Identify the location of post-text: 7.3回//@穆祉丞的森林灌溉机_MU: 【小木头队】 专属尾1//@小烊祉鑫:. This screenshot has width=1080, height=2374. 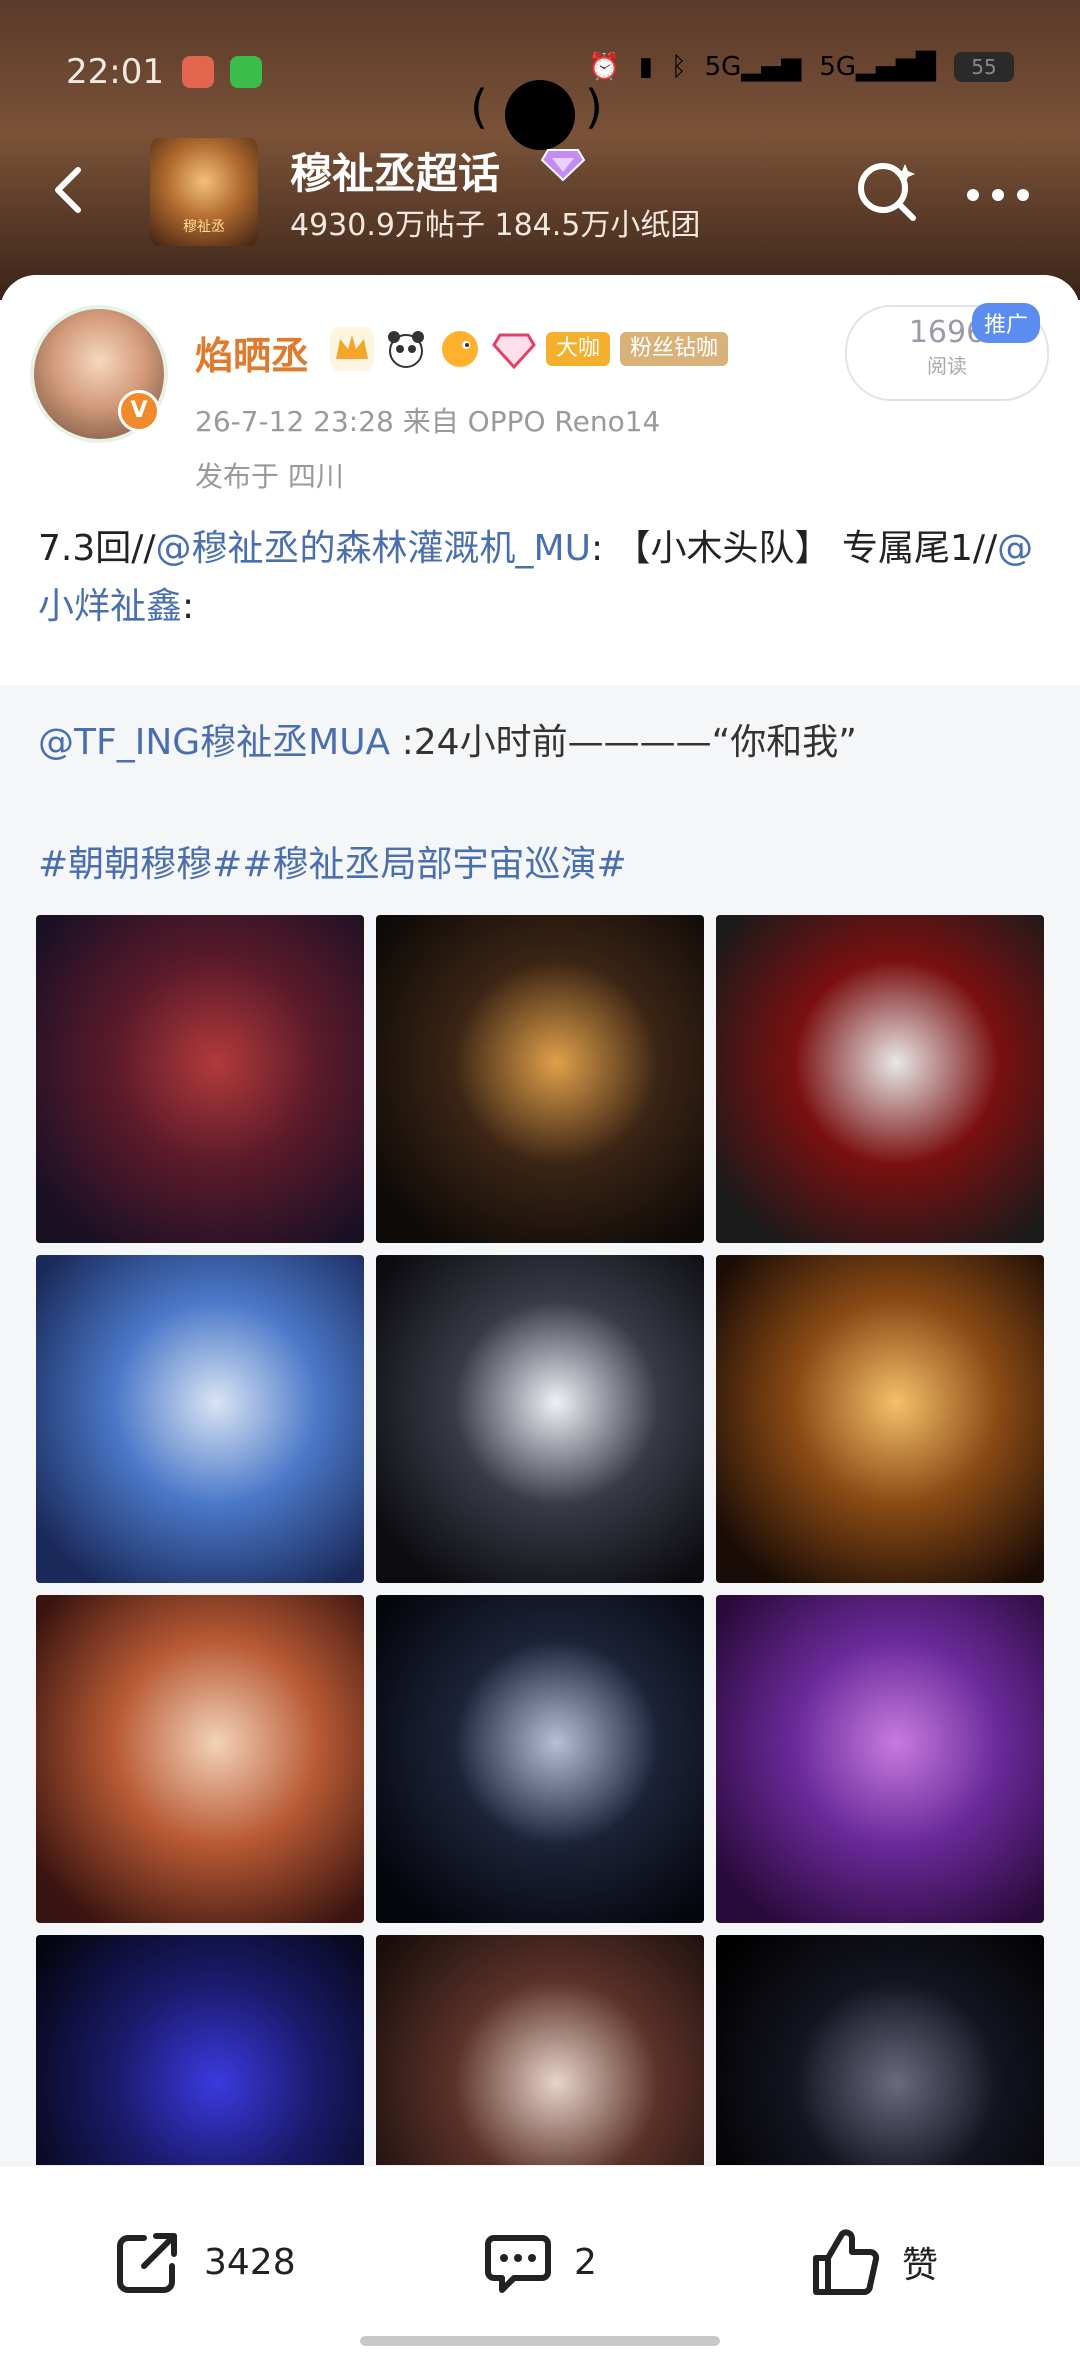
(543, 578).